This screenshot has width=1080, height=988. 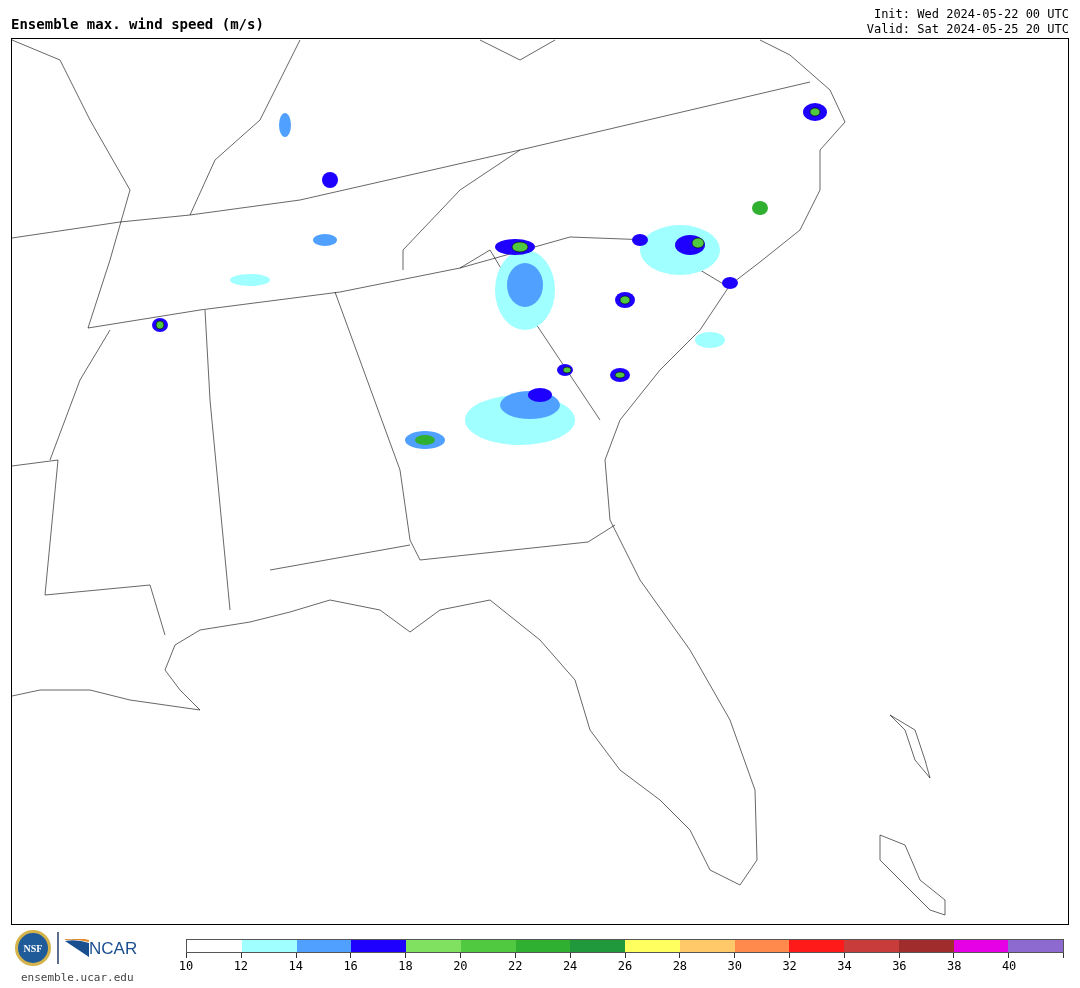 I want to click on scale-tick-label: 36, so click(x=899, y=966).